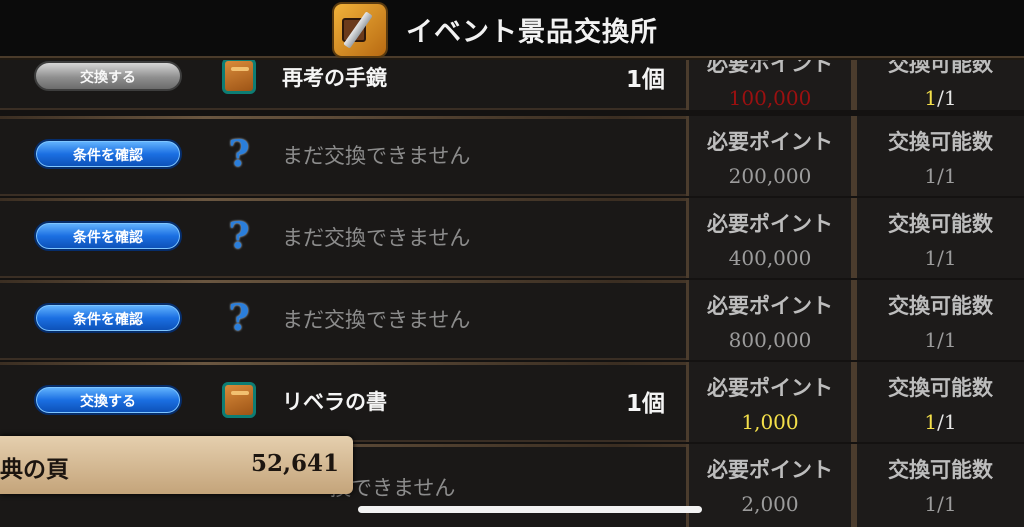  What do you see at coordinates (770, 156) in the screenshot?
I see `points-cell: 必要ポイント 200,000` at bounding box center [770, 156].